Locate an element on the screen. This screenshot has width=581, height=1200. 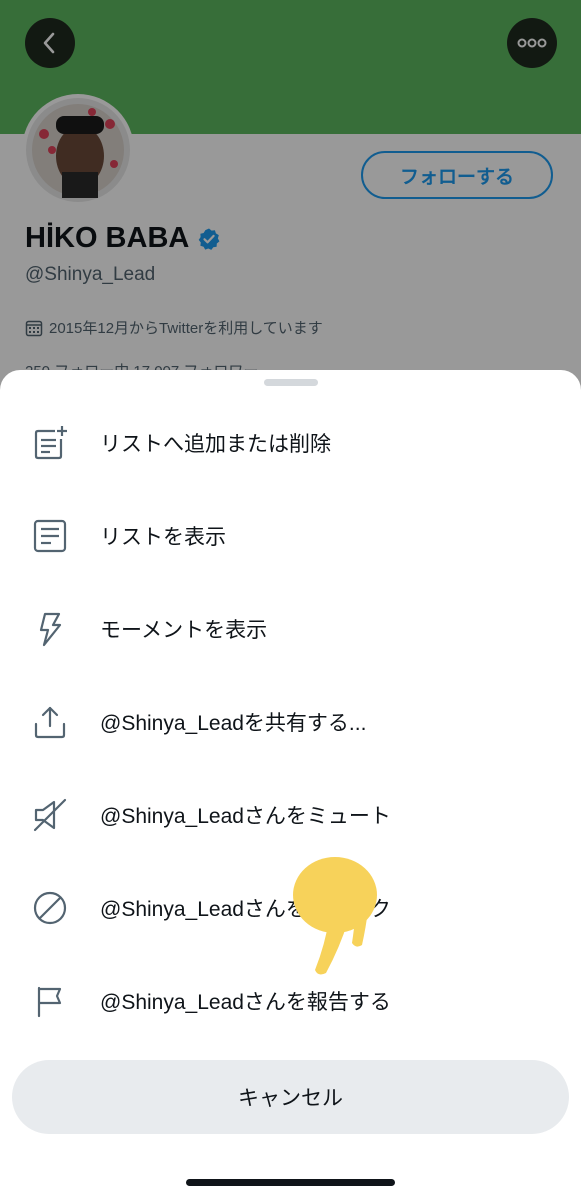
list-add-icon is located at coordinates (50, 443).